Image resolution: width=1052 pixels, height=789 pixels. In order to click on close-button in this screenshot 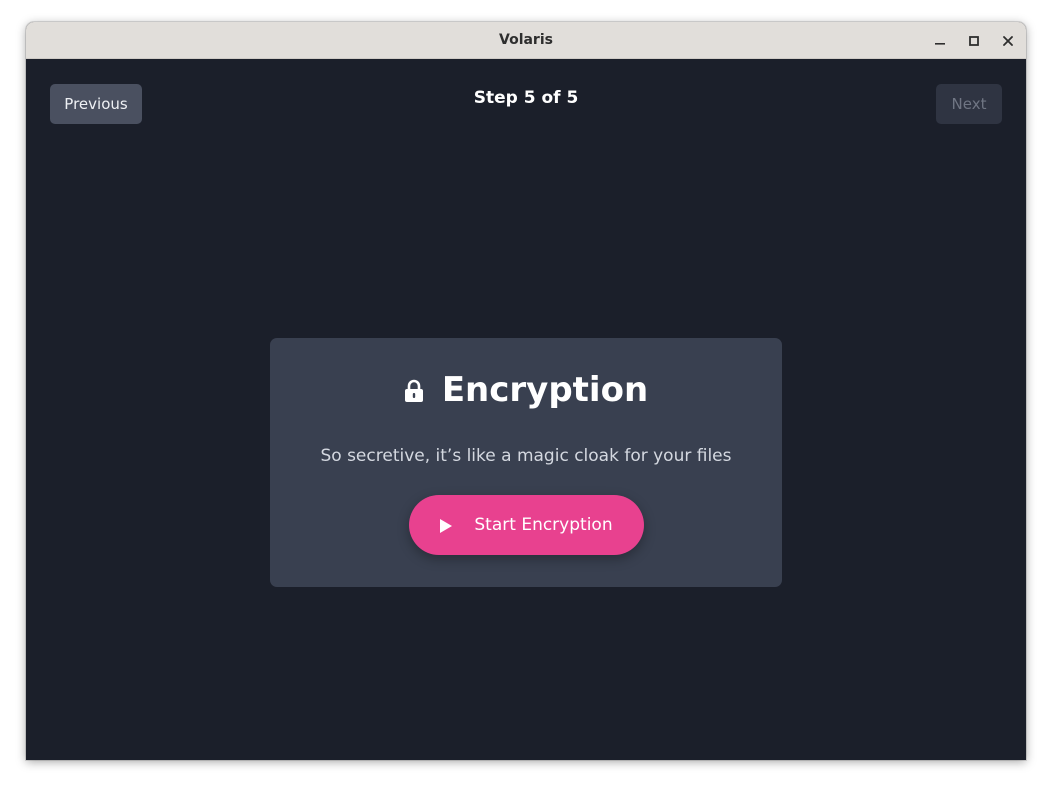, I will do `click(1008, 41)`.